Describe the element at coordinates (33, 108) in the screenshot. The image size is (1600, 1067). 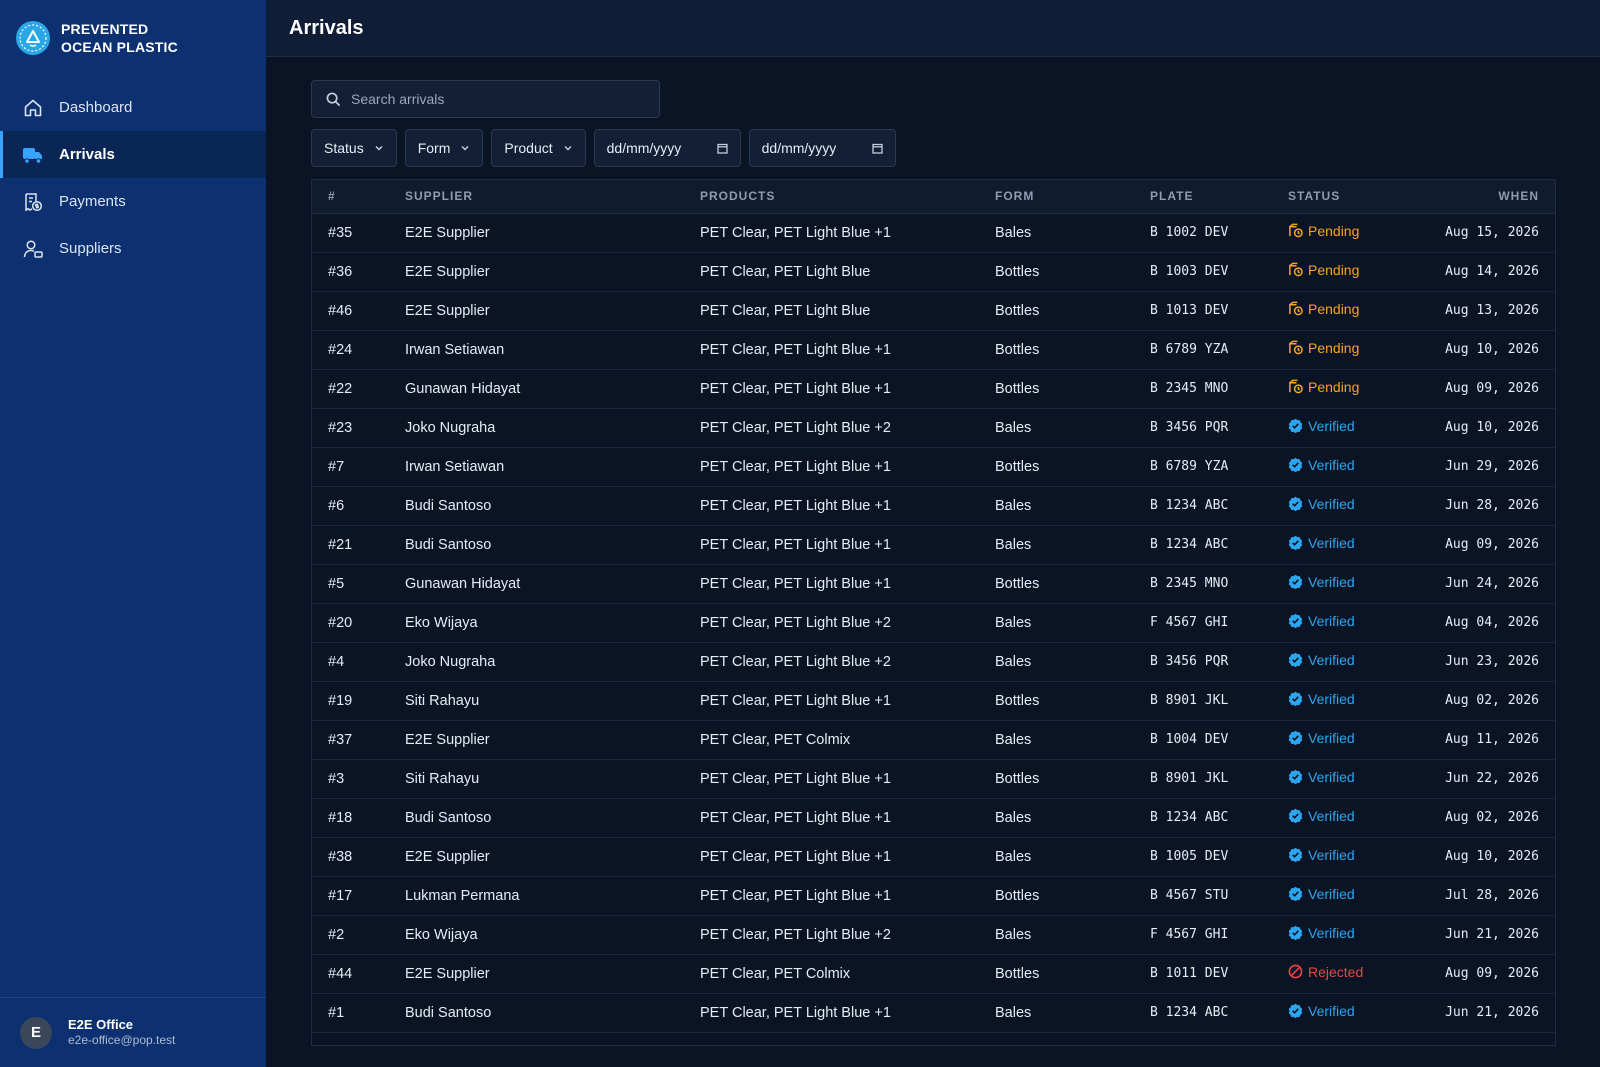
I see `home-icon` at that location.